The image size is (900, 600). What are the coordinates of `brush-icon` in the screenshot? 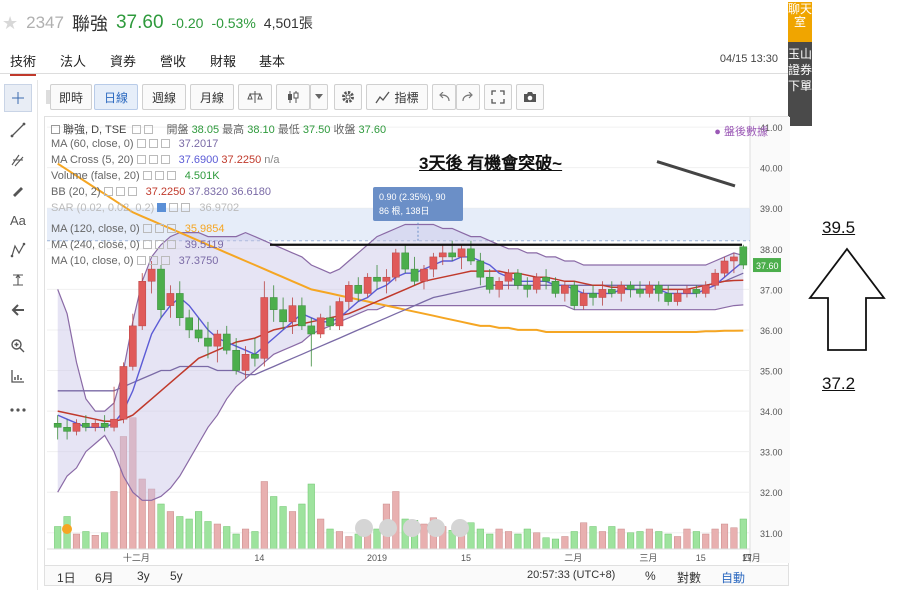 It's located at (18, 190).